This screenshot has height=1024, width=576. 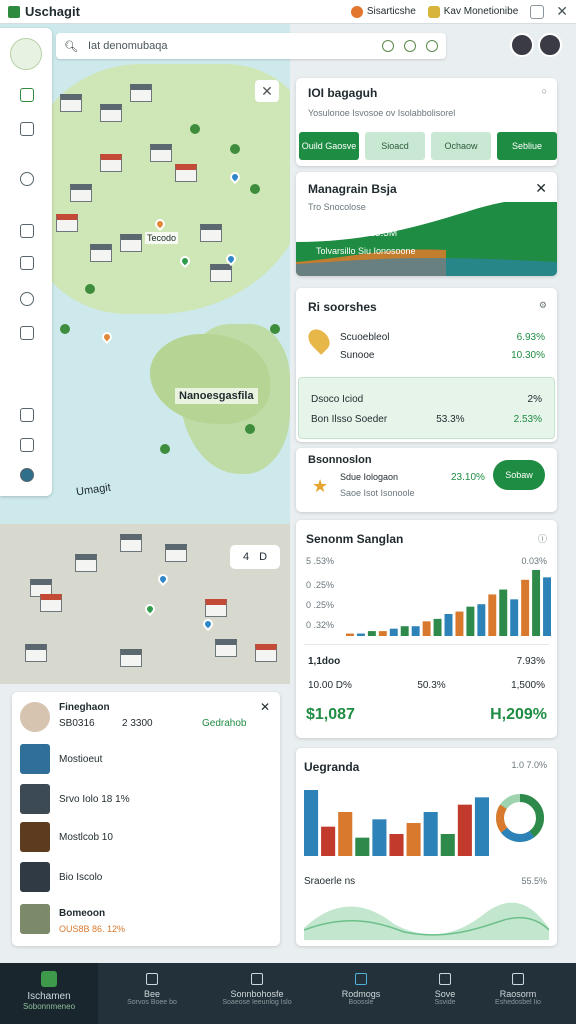 I want to click on nav-item: Rodmogs Boossle, so click(x=361, y=989).